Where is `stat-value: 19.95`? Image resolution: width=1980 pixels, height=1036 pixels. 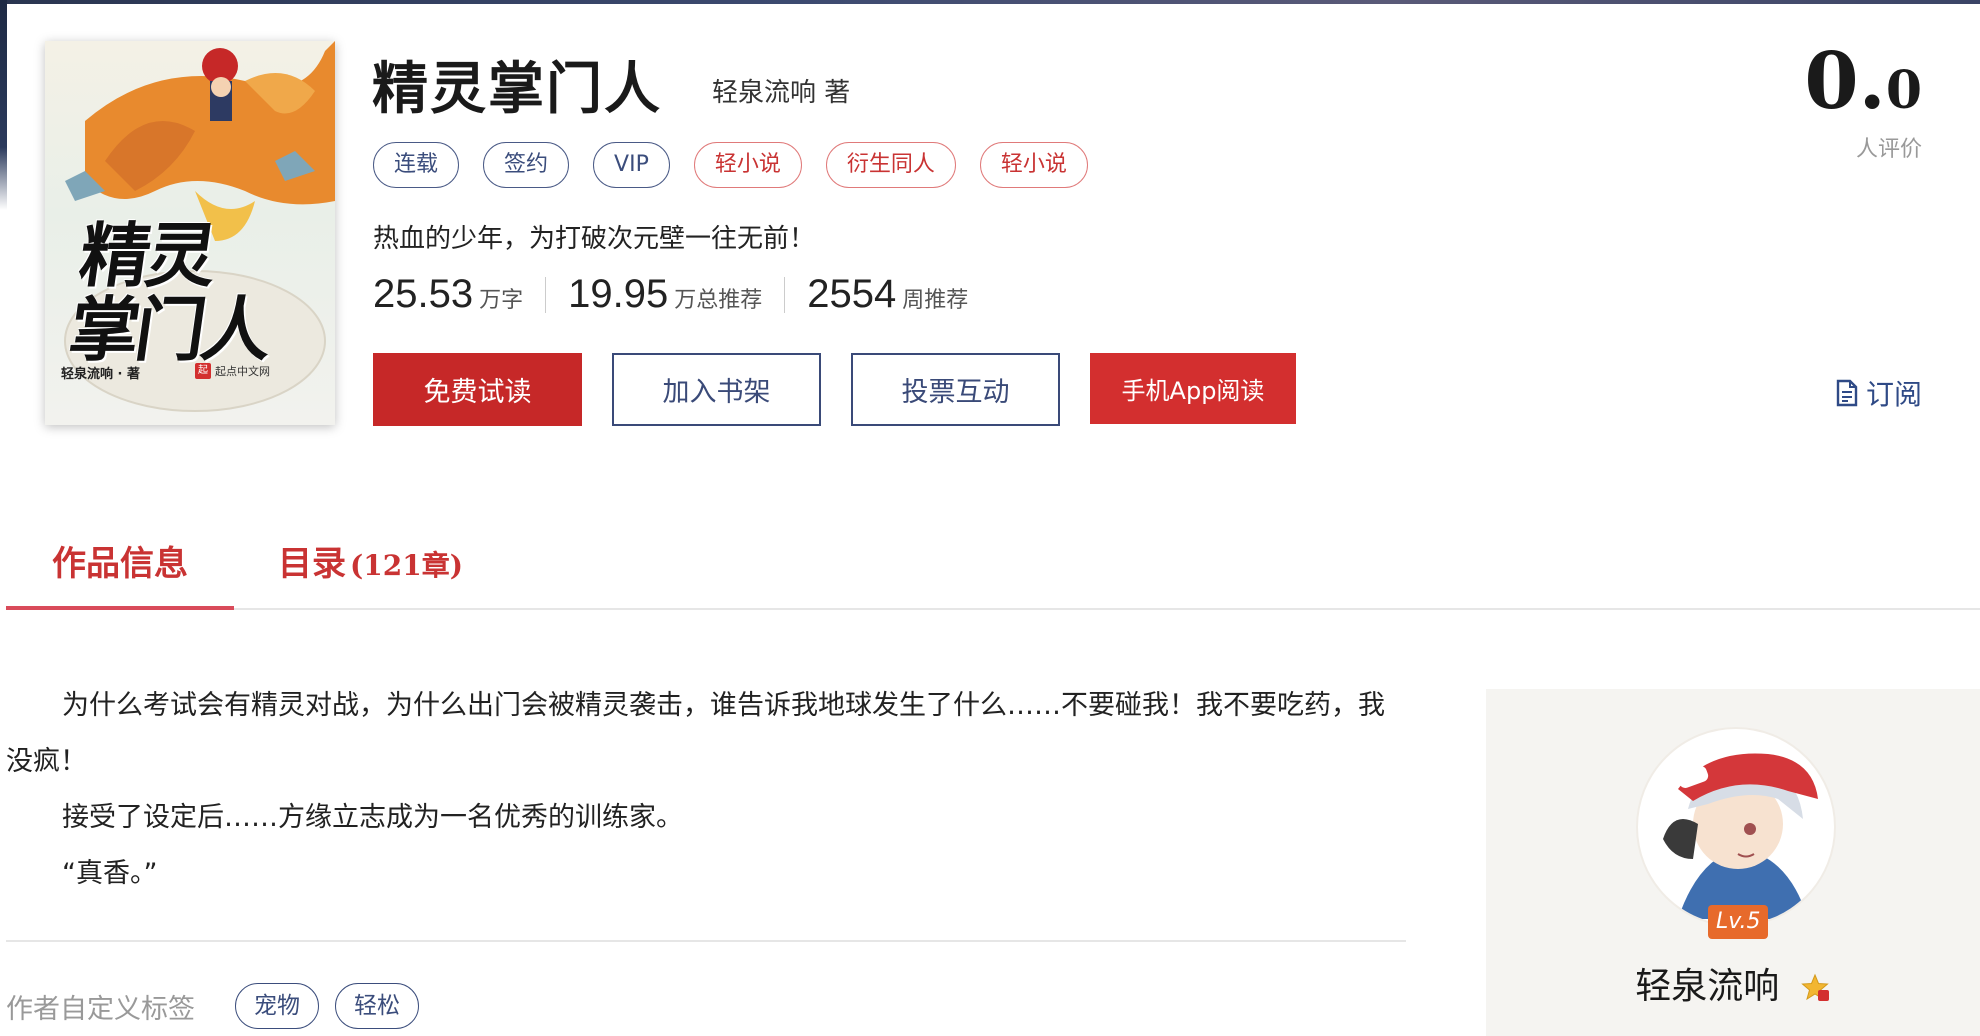
stat-value: 19.95 is located at coordinates (618, 294).